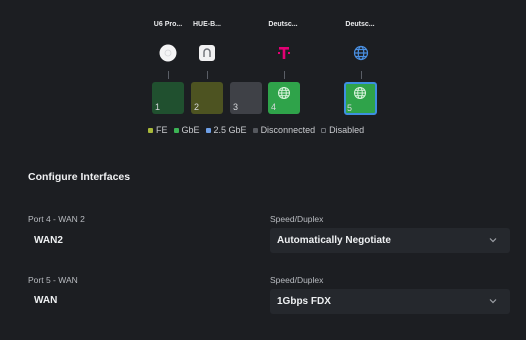  I want to click on hue-bridge-icon, so click(207, 53).